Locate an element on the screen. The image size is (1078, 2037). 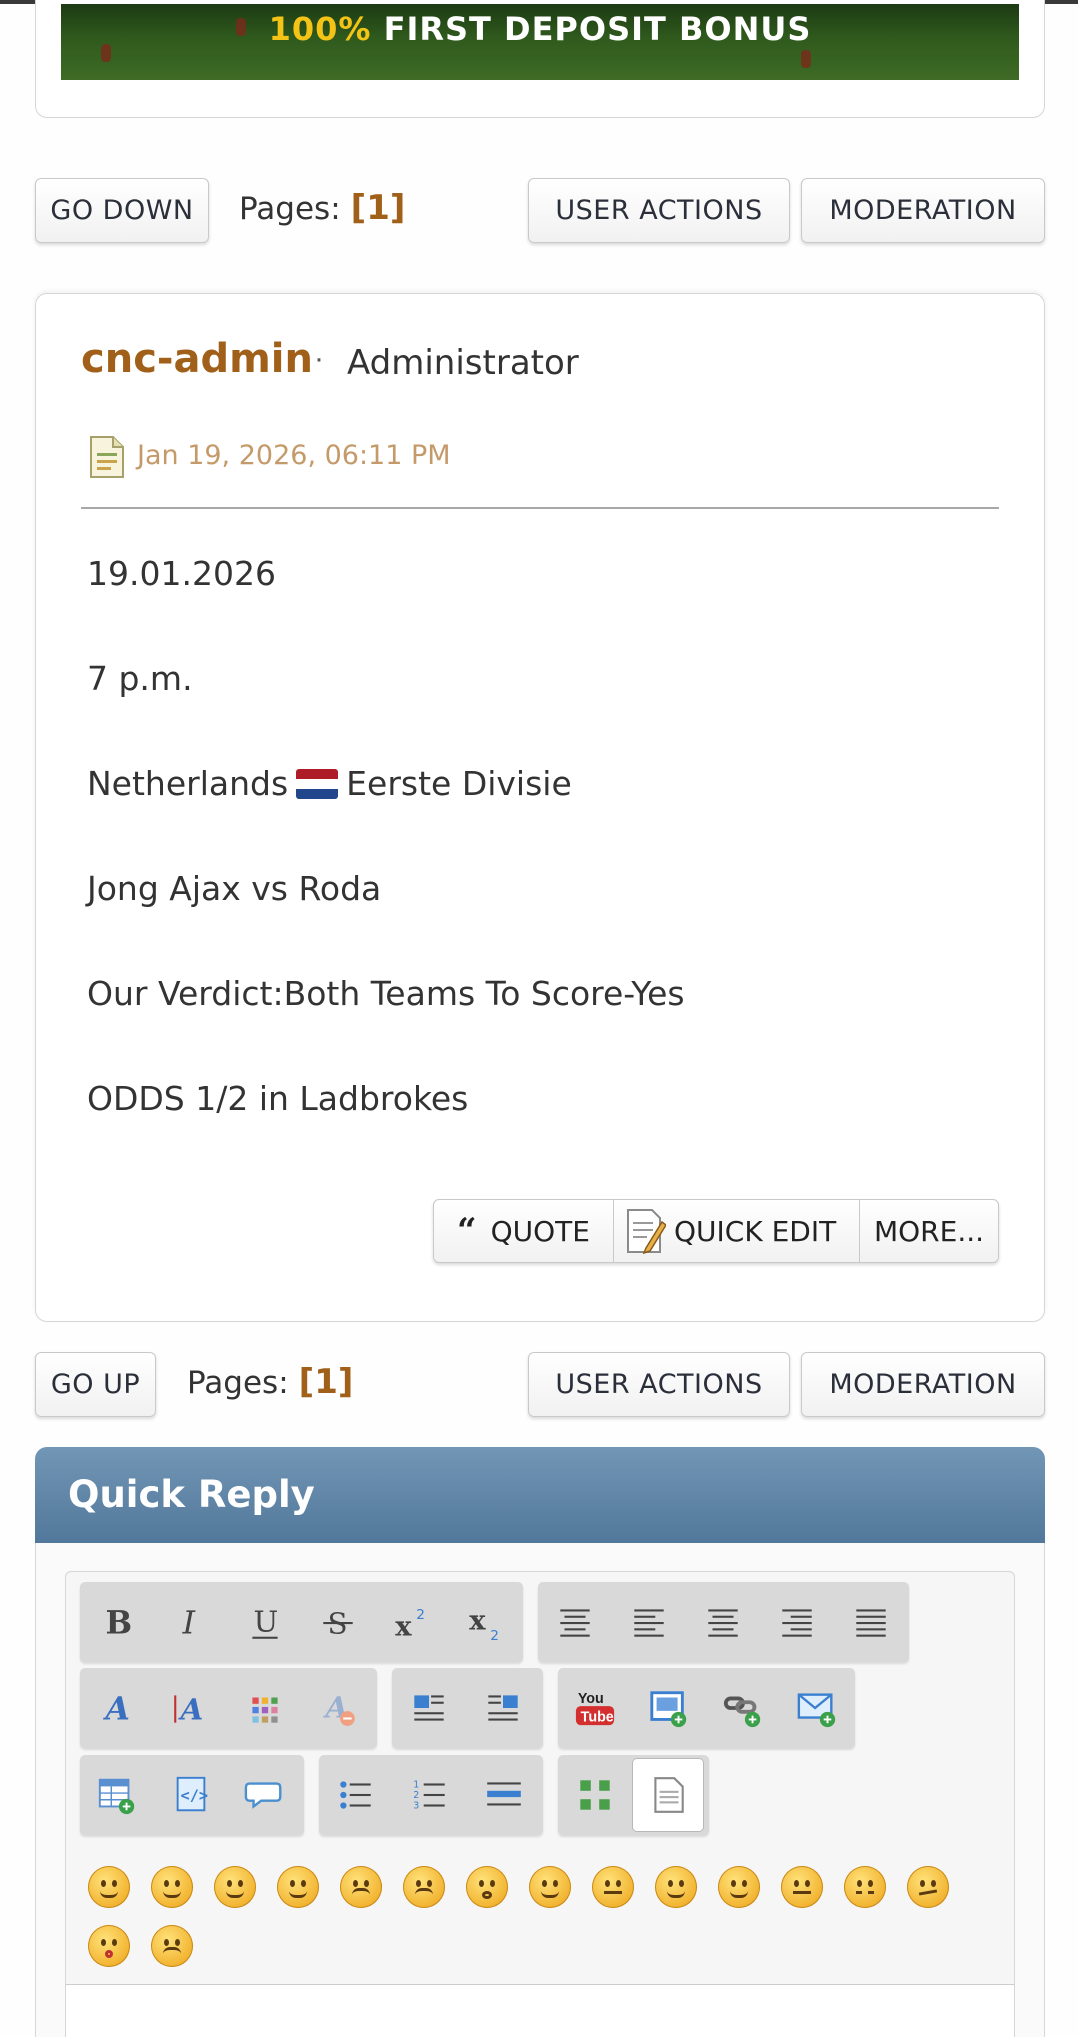
strikethrough-icon: S is located at coordinates (338, 1622).